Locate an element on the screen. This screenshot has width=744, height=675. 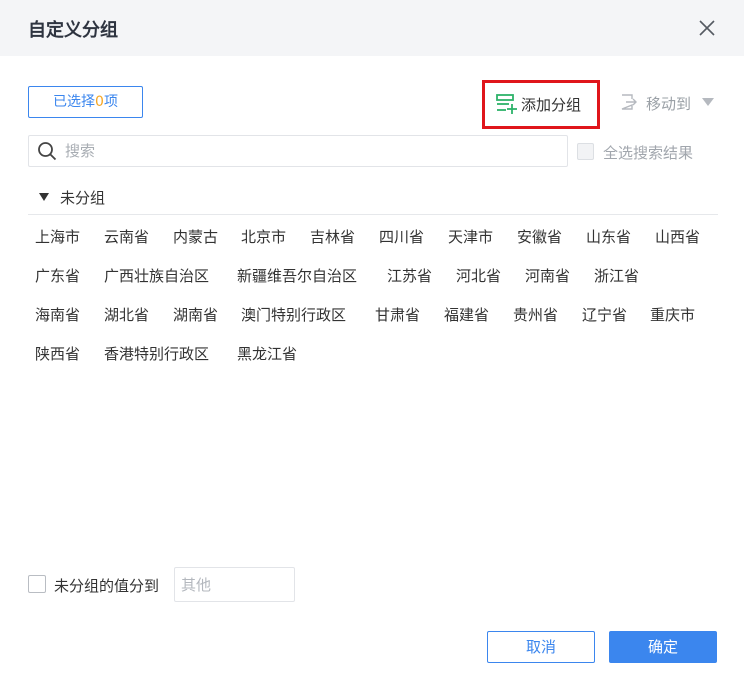
group-item: 甘肃省 is located at coordinates (397, 314).